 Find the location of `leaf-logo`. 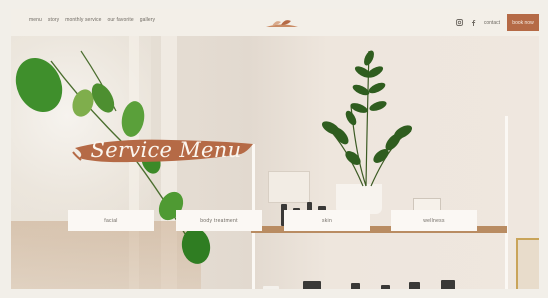

leaf-logo is located at coordinates (282, 22).